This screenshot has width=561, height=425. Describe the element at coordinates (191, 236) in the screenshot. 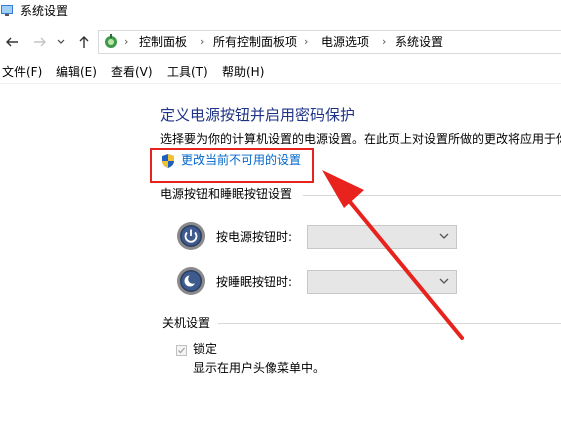

I see `power-button-icon` at that location.